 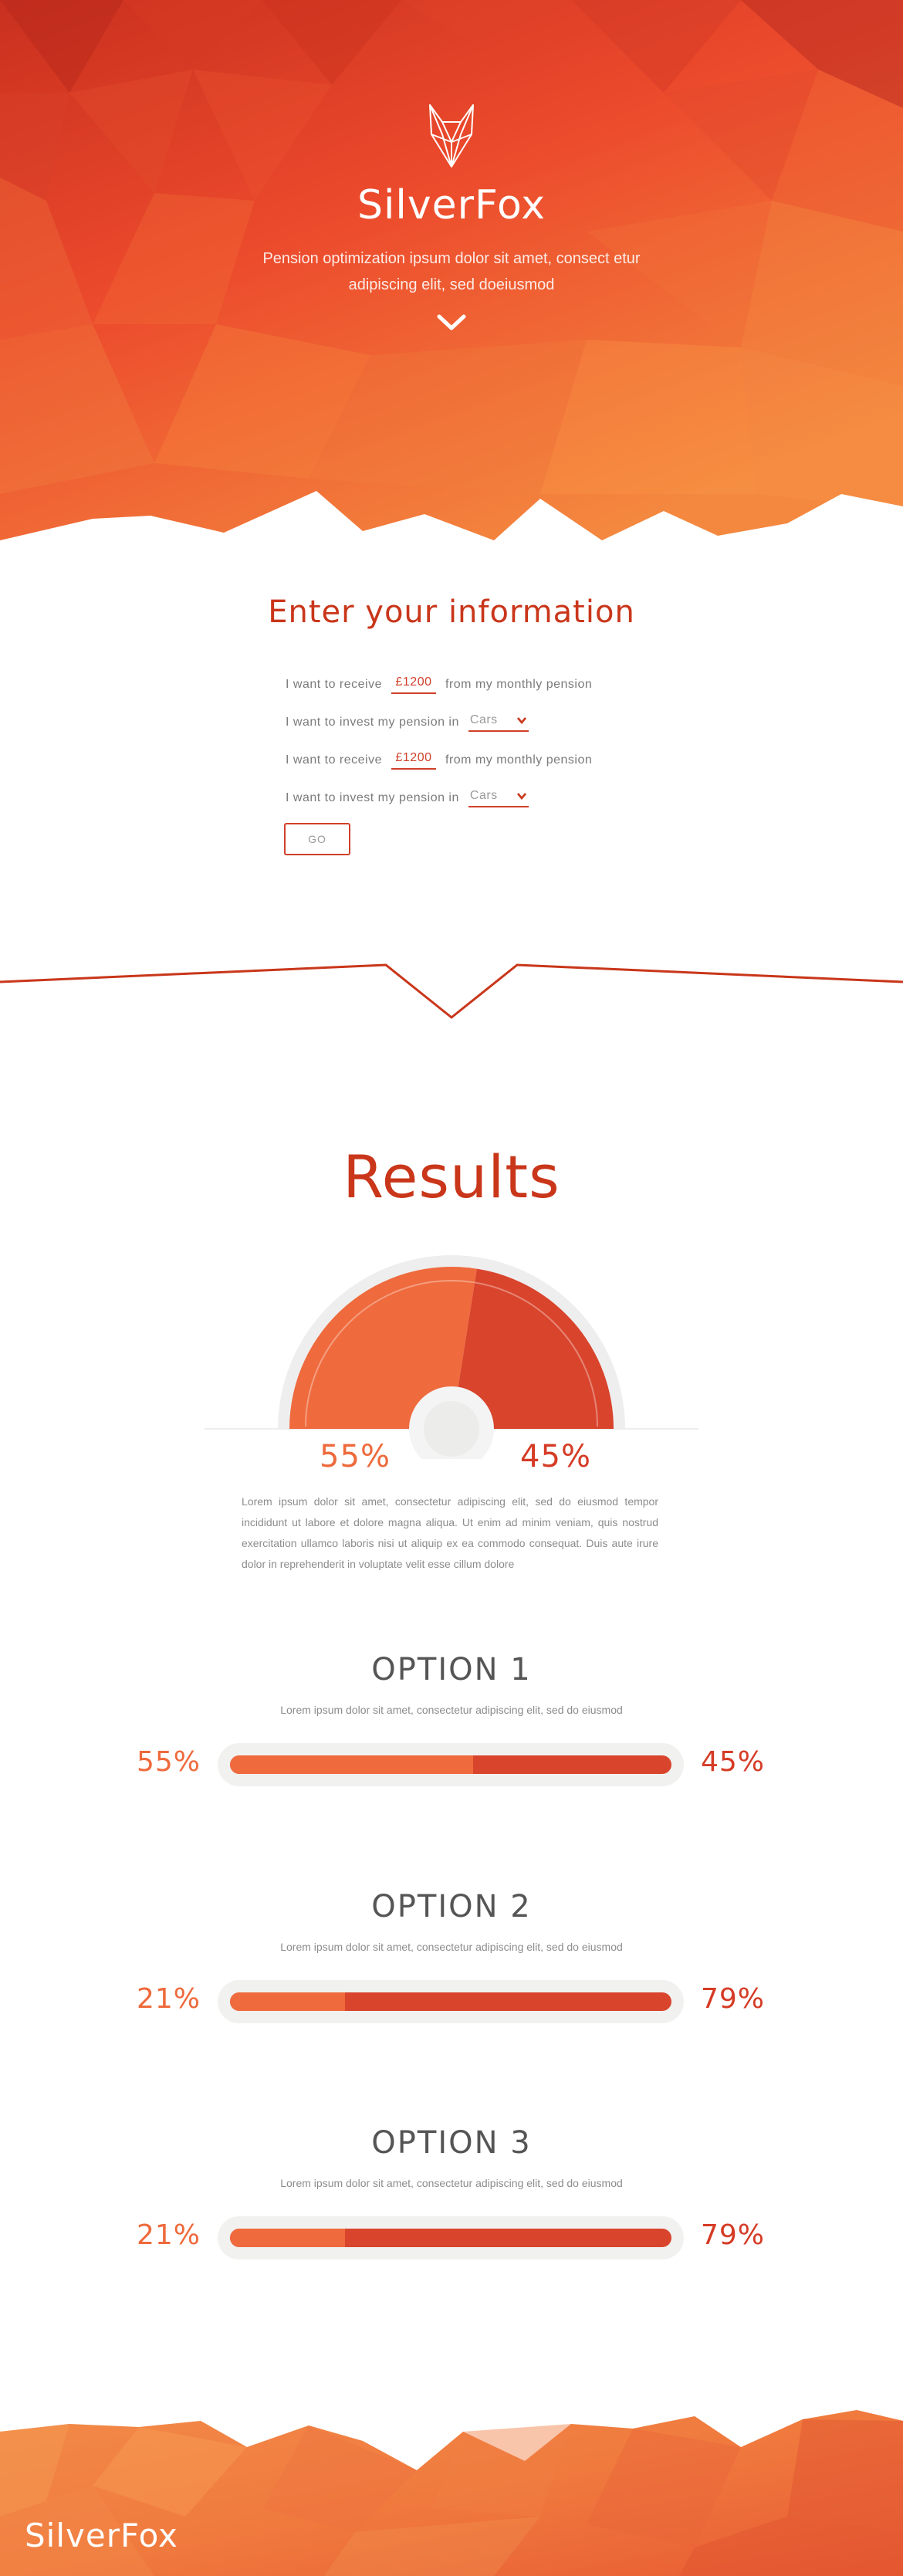 I want to click on option-title: OPTION 2, so click(x=451, y=1907).